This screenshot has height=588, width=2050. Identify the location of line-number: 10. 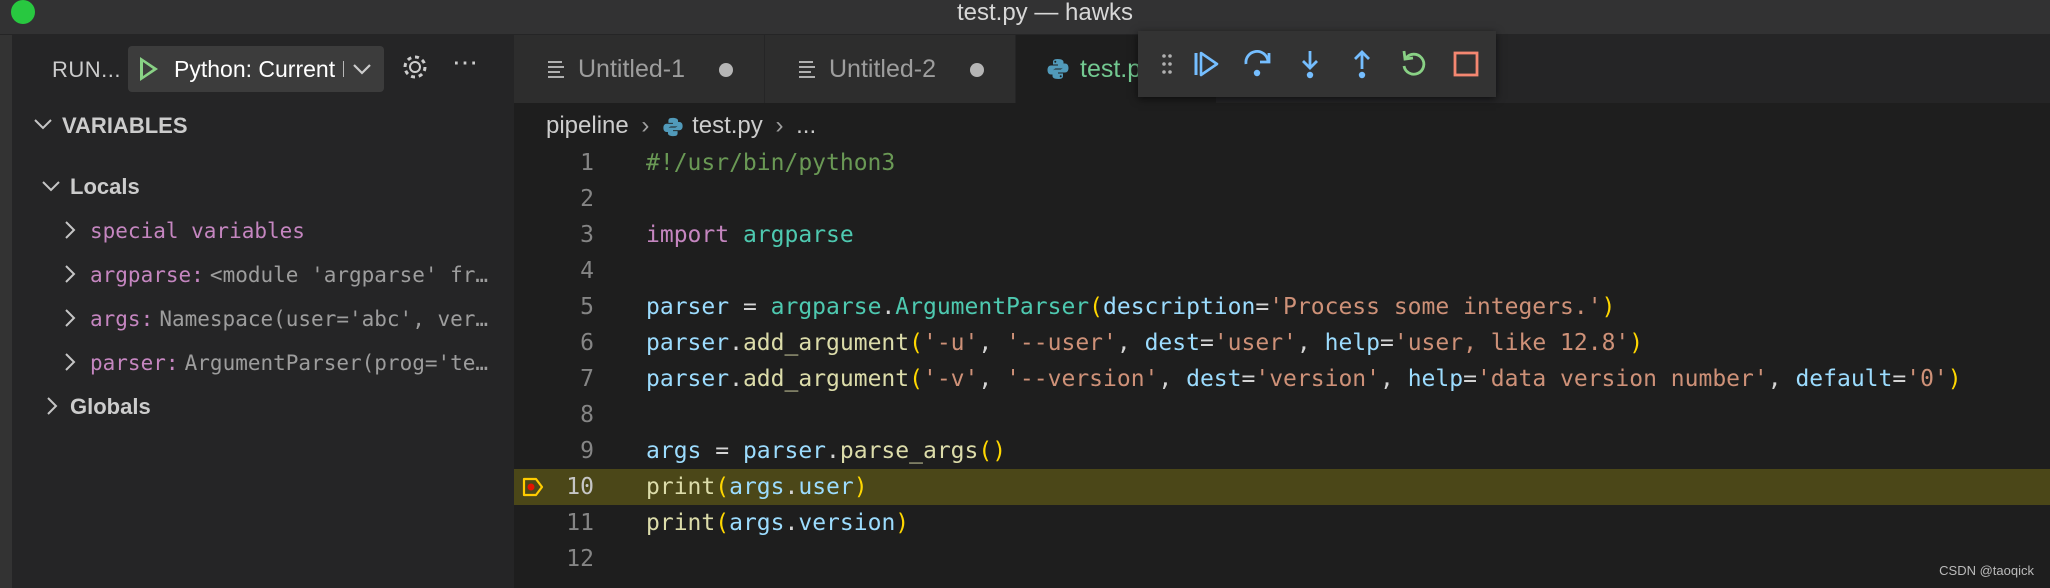
(580, 487).